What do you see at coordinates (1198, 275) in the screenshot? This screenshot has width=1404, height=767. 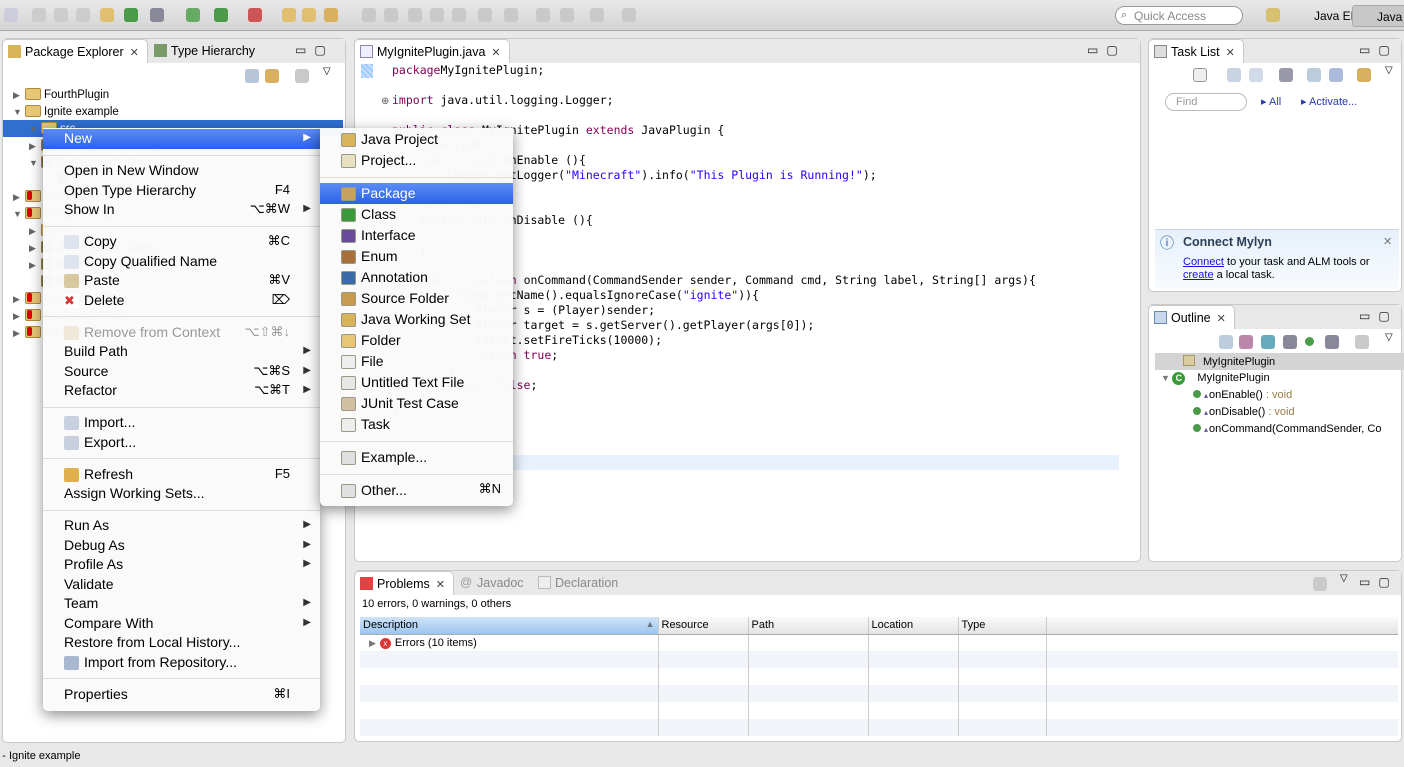 I see `create-link: create` at bounding box center [1198, 275].